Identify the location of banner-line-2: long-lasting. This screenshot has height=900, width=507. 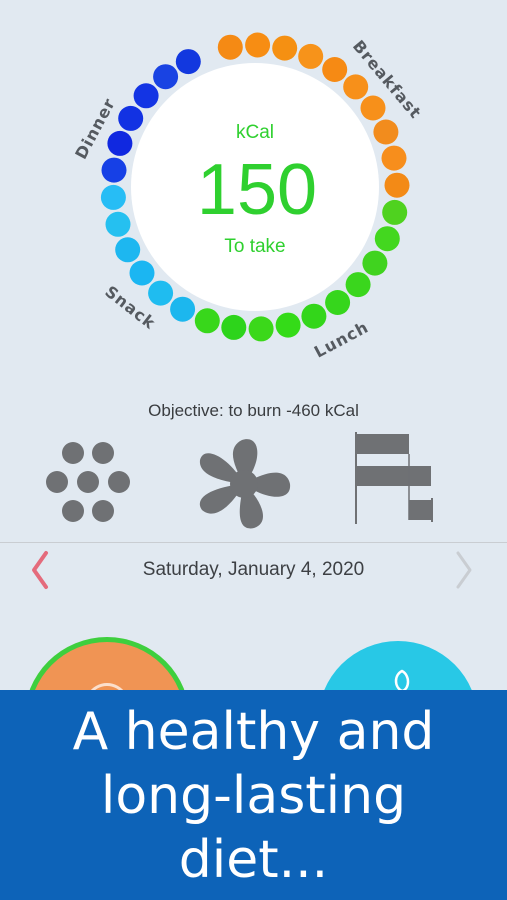
(253, 796).